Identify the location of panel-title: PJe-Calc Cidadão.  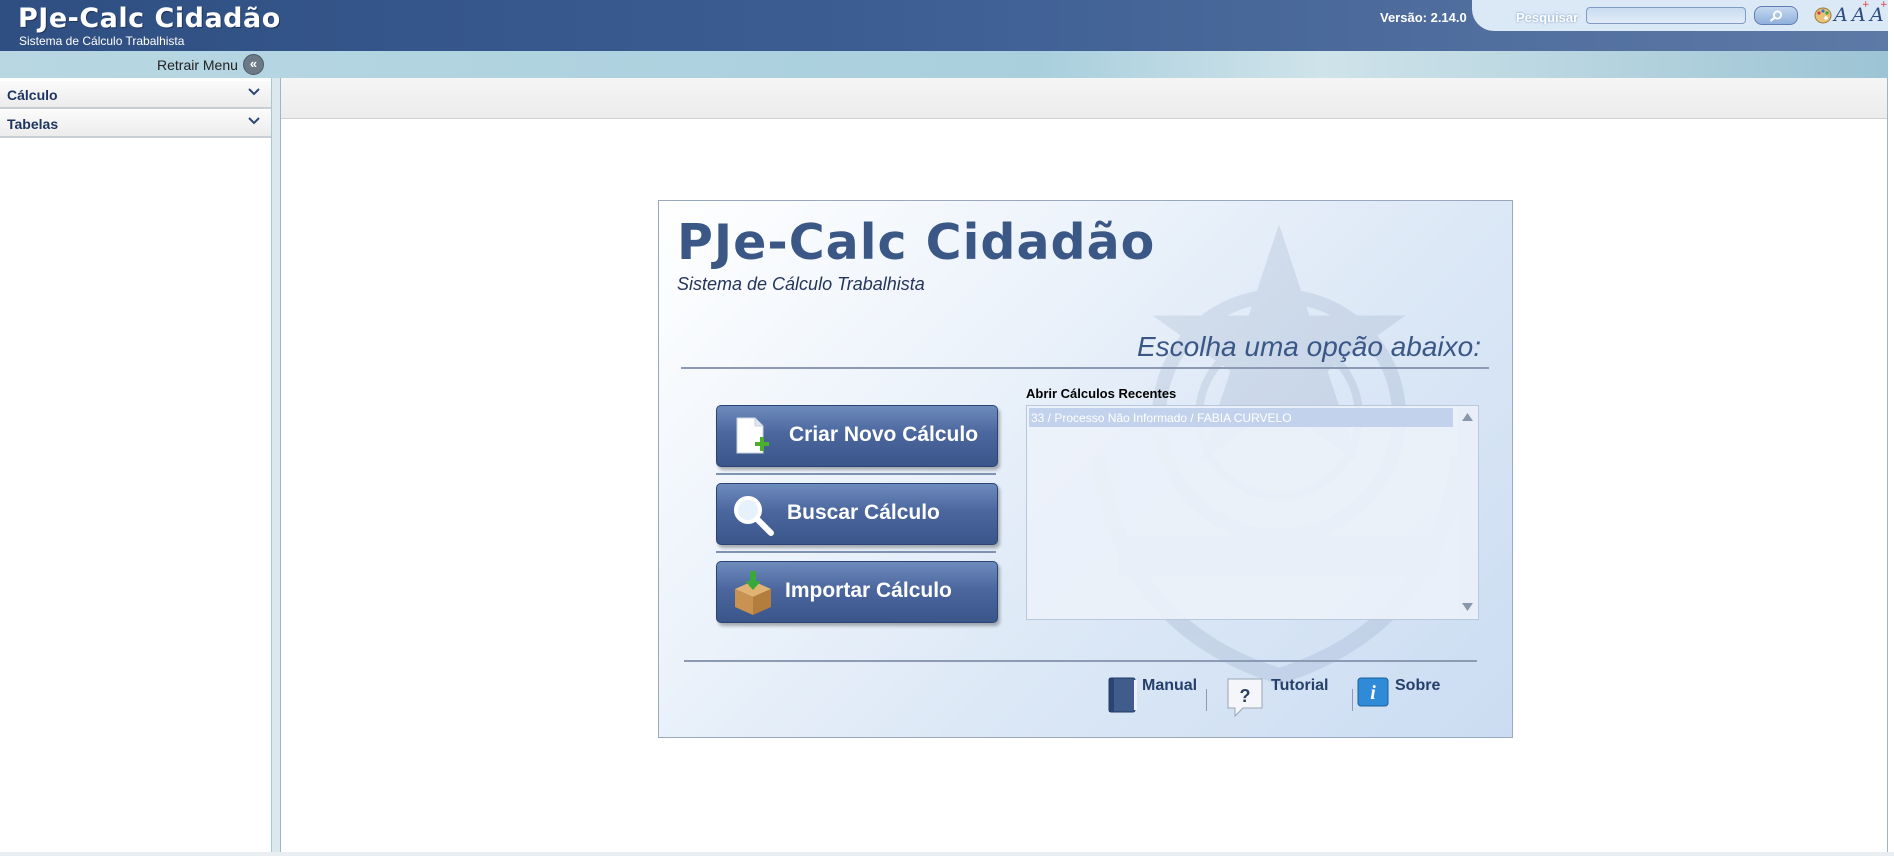
(916, 242).